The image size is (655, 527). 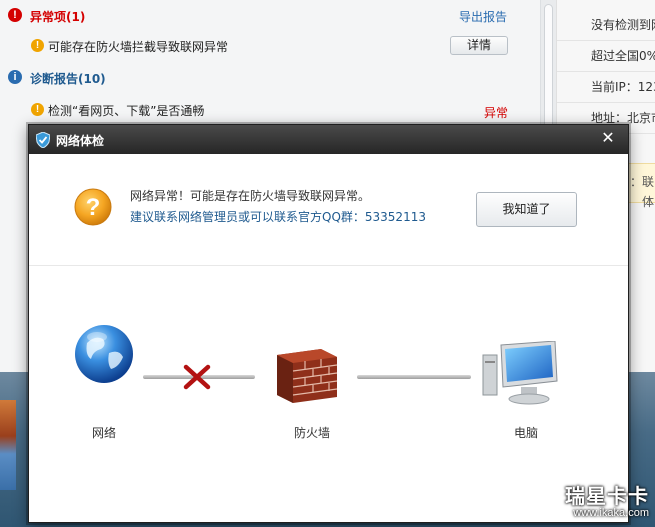 I want to click on info-note-line: 体, so click(x=648, y=202).